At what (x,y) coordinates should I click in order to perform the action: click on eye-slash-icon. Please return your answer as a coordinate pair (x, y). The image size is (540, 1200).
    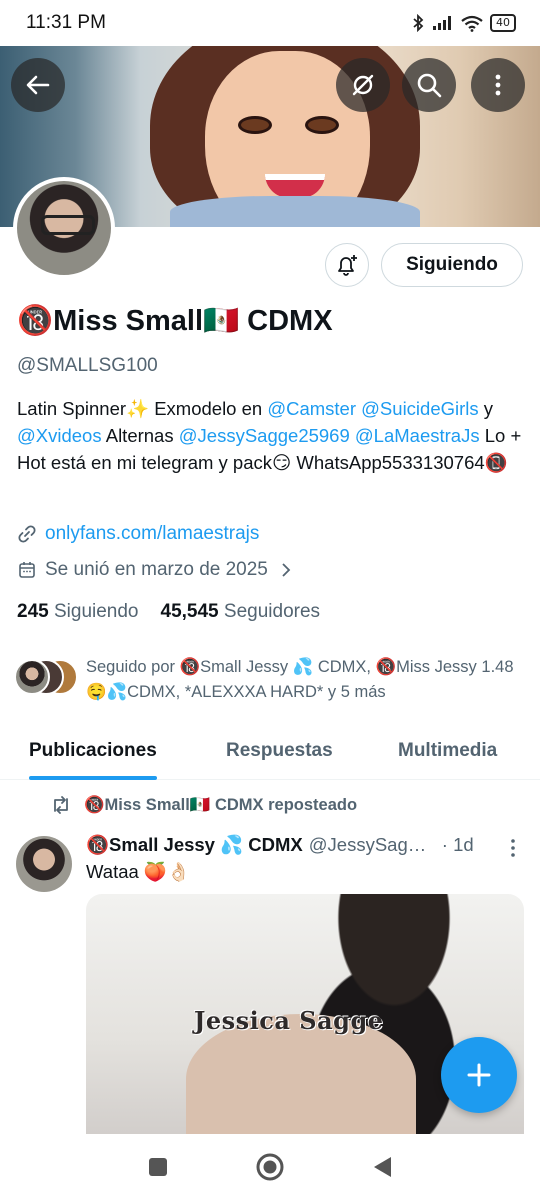
    Looking at the image, I should click on (363, 85).